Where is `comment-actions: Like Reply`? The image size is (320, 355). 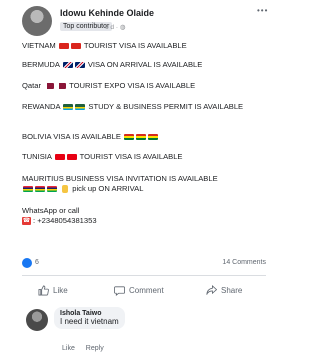
comment-actions: Like Reply is located at coordinates (87, 348).